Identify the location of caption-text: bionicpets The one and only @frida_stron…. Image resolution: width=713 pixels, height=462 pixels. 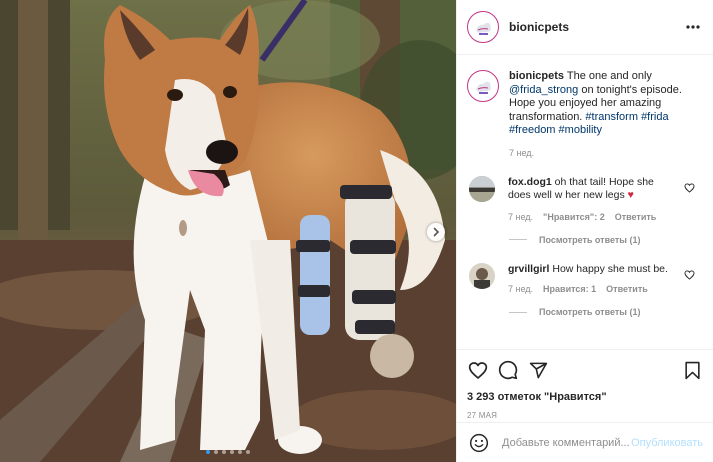
(604, 104).